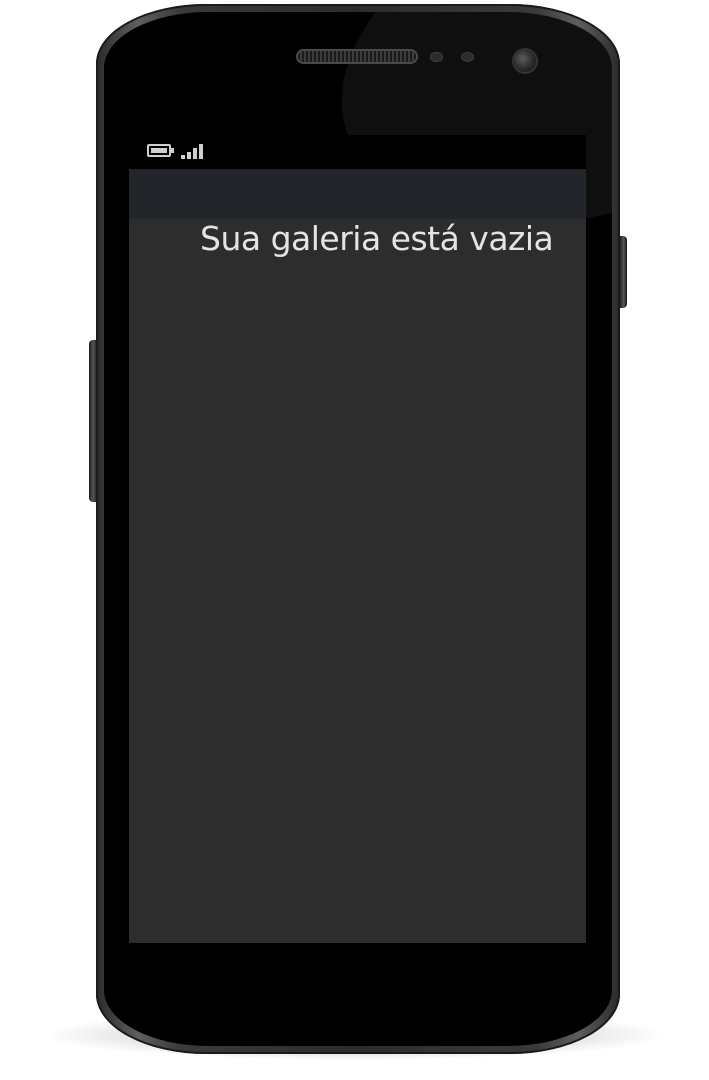  Describe the element at coordinates (357, 194) in the screenshot. I see `action-bar` at that location.